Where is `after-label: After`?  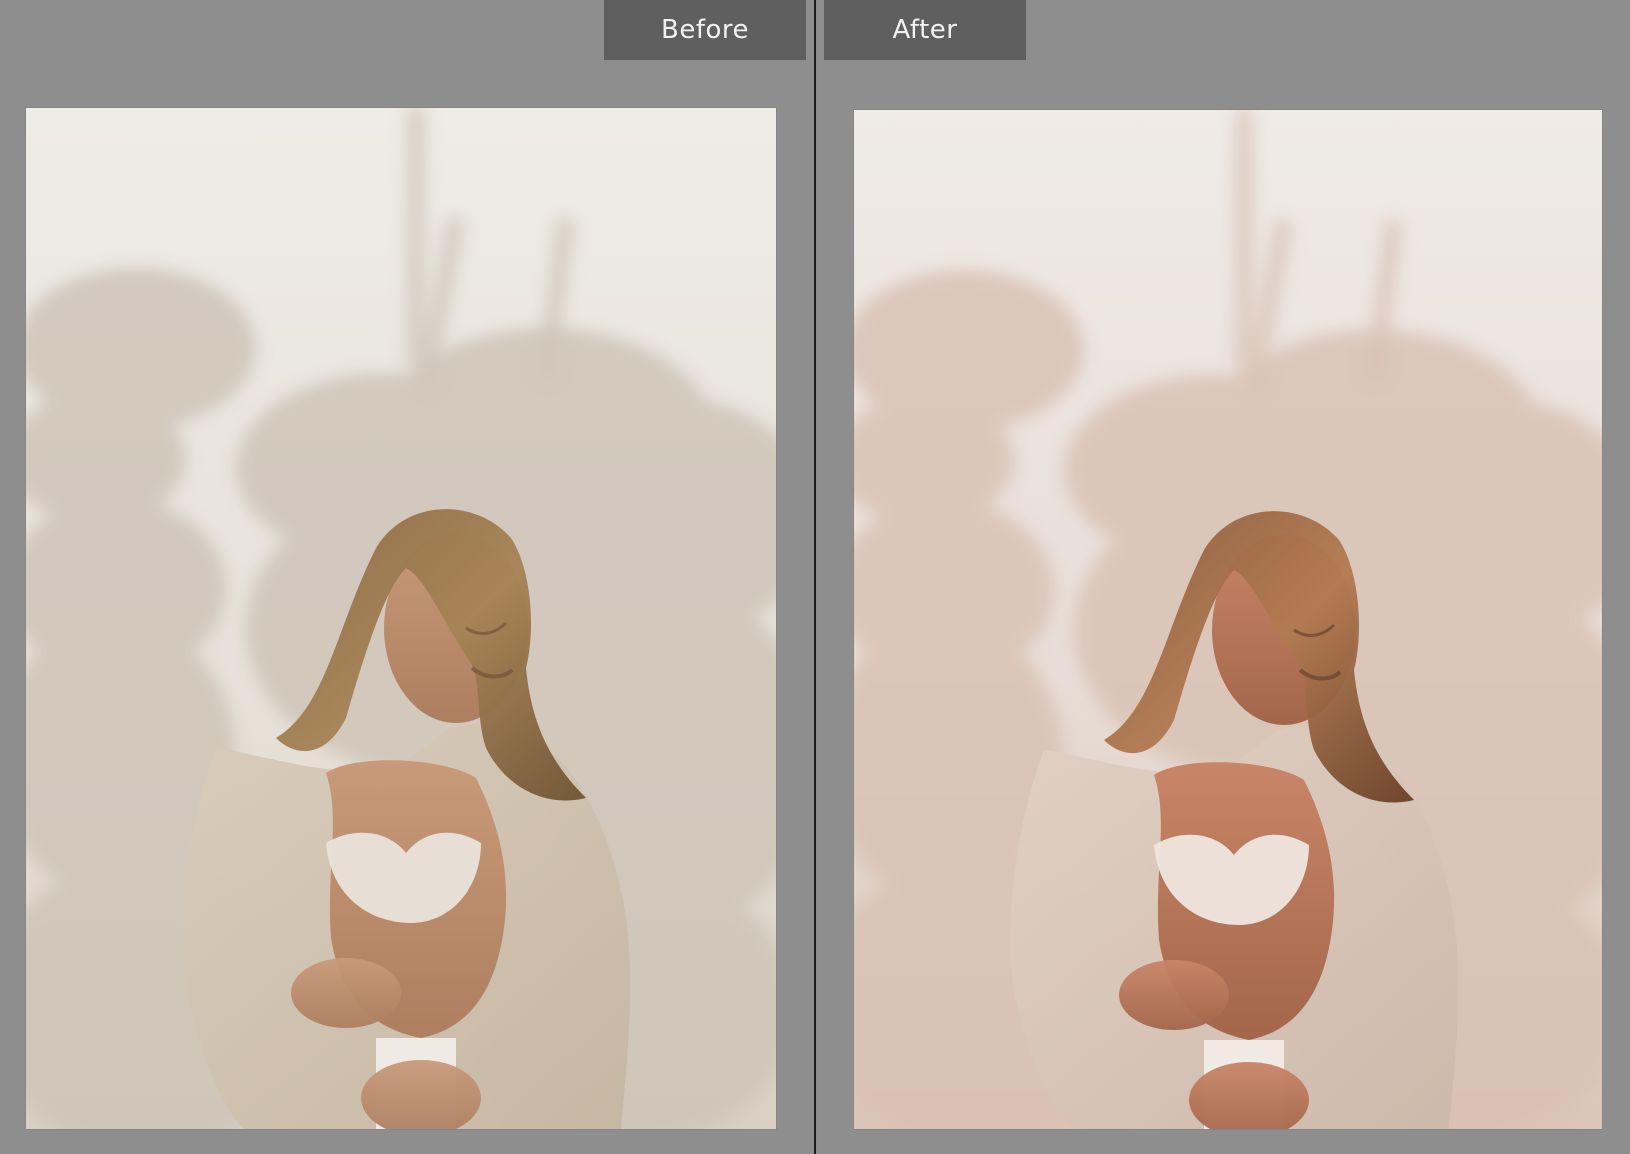 after-label: After is located at coordinates (925, 30).